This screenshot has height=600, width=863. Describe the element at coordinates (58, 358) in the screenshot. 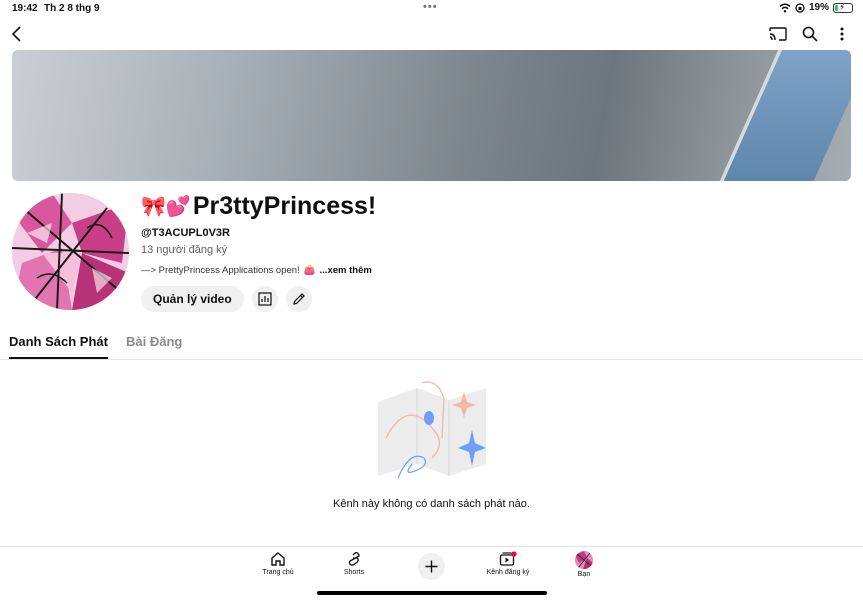

I see `active-tab-indicator` at that location.